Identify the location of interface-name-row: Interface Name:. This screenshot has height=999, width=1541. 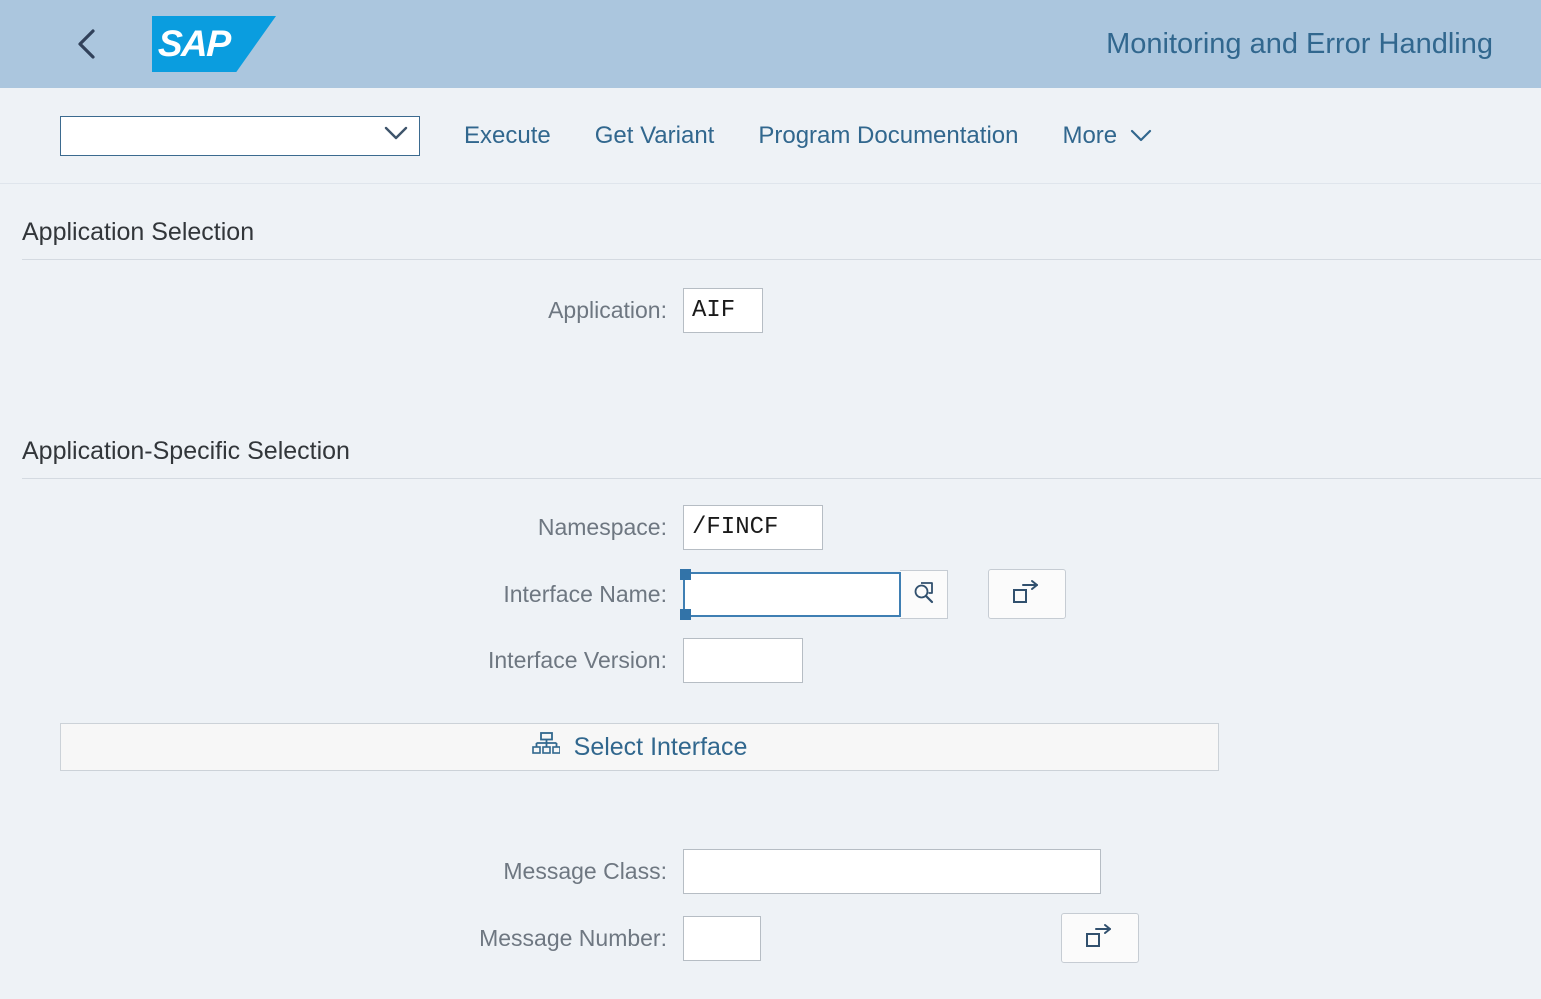
(770, 594).